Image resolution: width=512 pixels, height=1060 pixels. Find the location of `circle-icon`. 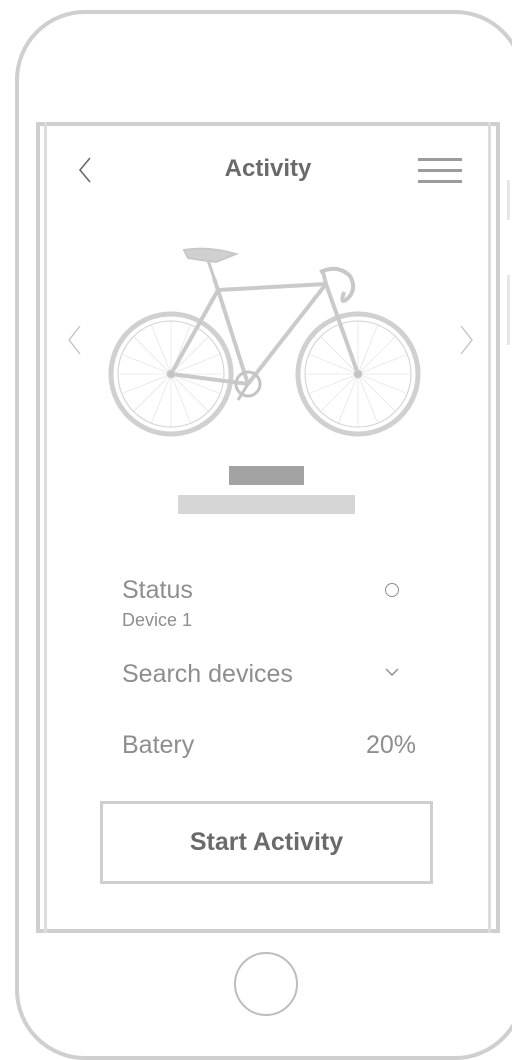

circle-icon is located at coordinates (392, 590).